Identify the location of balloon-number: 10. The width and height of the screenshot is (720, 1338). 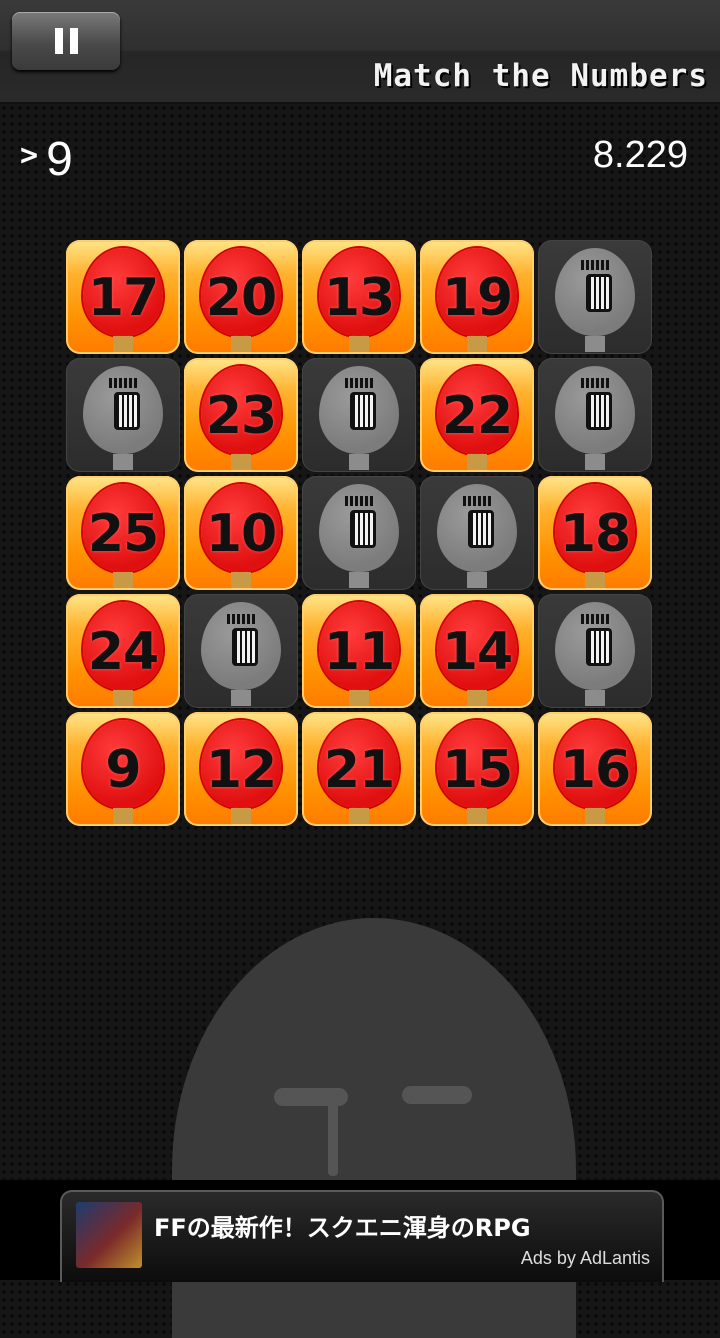
(241, 534).